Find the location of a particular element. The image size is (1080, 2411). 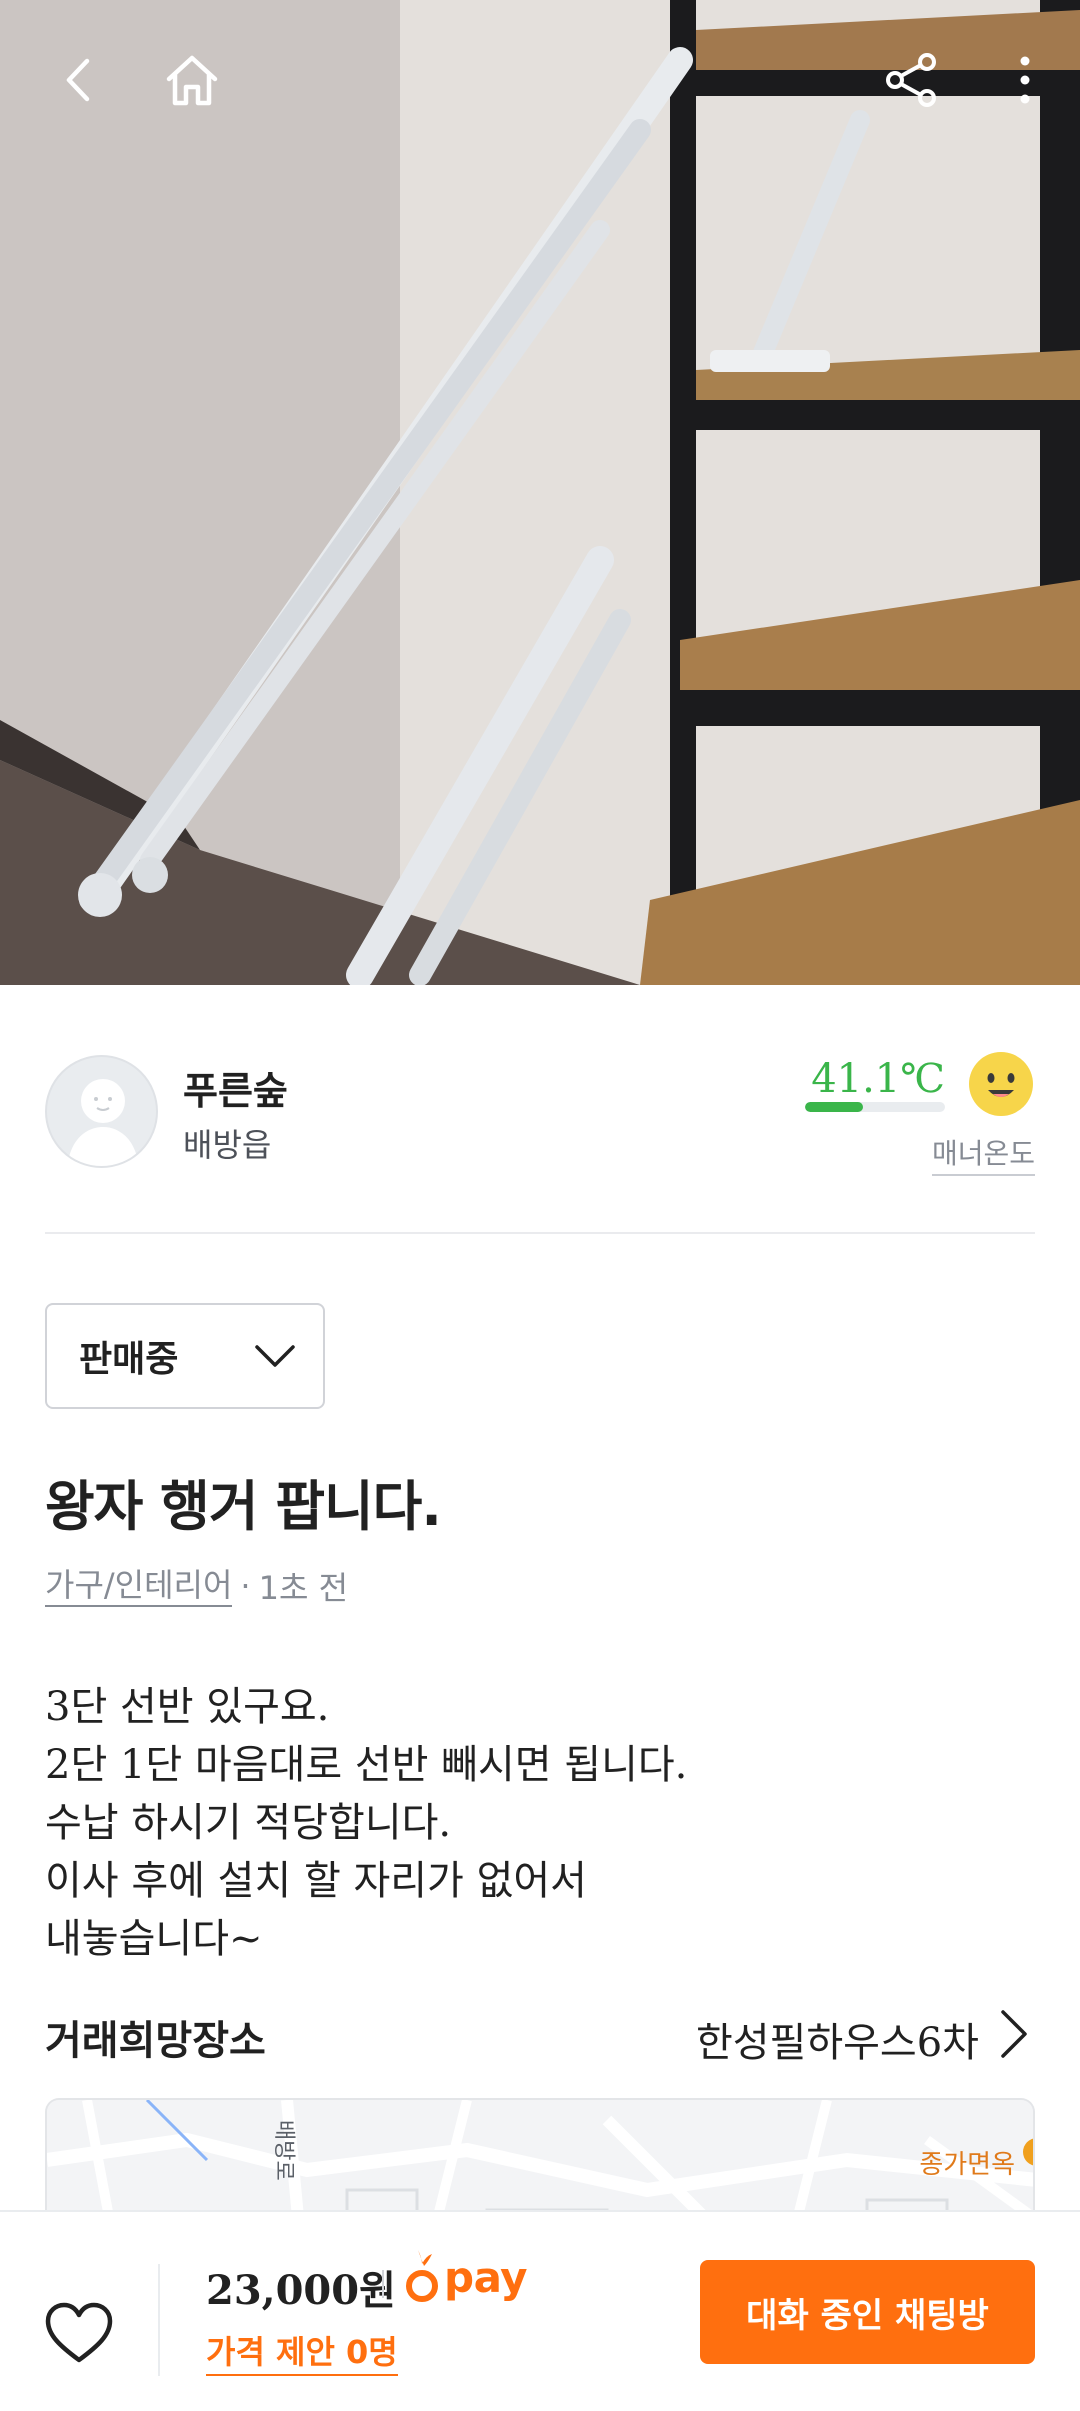

manner-temperature-label: 매너온도 is located at coordinates (983, 1154).